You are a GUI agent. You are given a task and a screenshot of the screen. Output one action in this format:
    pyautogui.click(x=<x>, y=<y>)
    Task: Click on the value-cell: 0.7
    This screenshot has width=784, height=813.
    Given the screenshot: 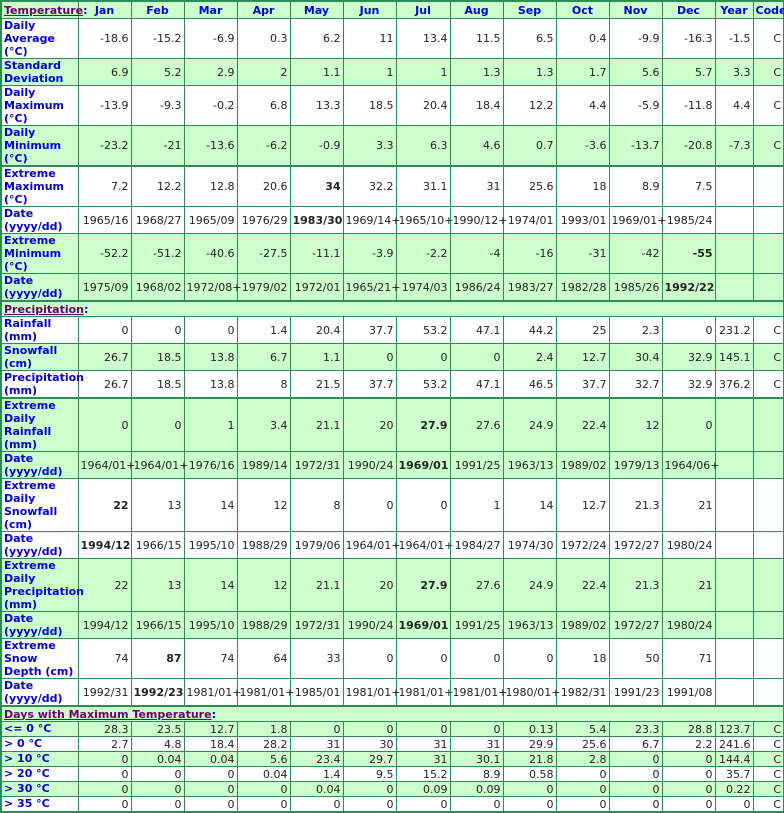 What is the action you would take?
    pyautogui.click(x=529, y=146)
    